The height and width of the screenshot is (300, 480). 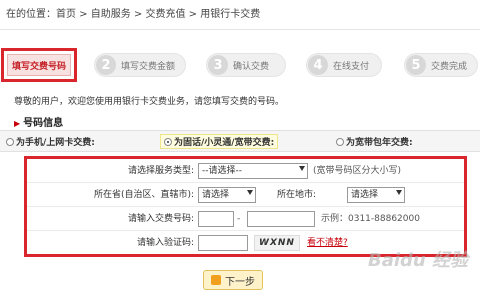 I want to click on progress-steps: 填写交费号码 2 填写交费金额 3 确认交费 4 在线支付 5 交费完成, so click(x=240, y=65).